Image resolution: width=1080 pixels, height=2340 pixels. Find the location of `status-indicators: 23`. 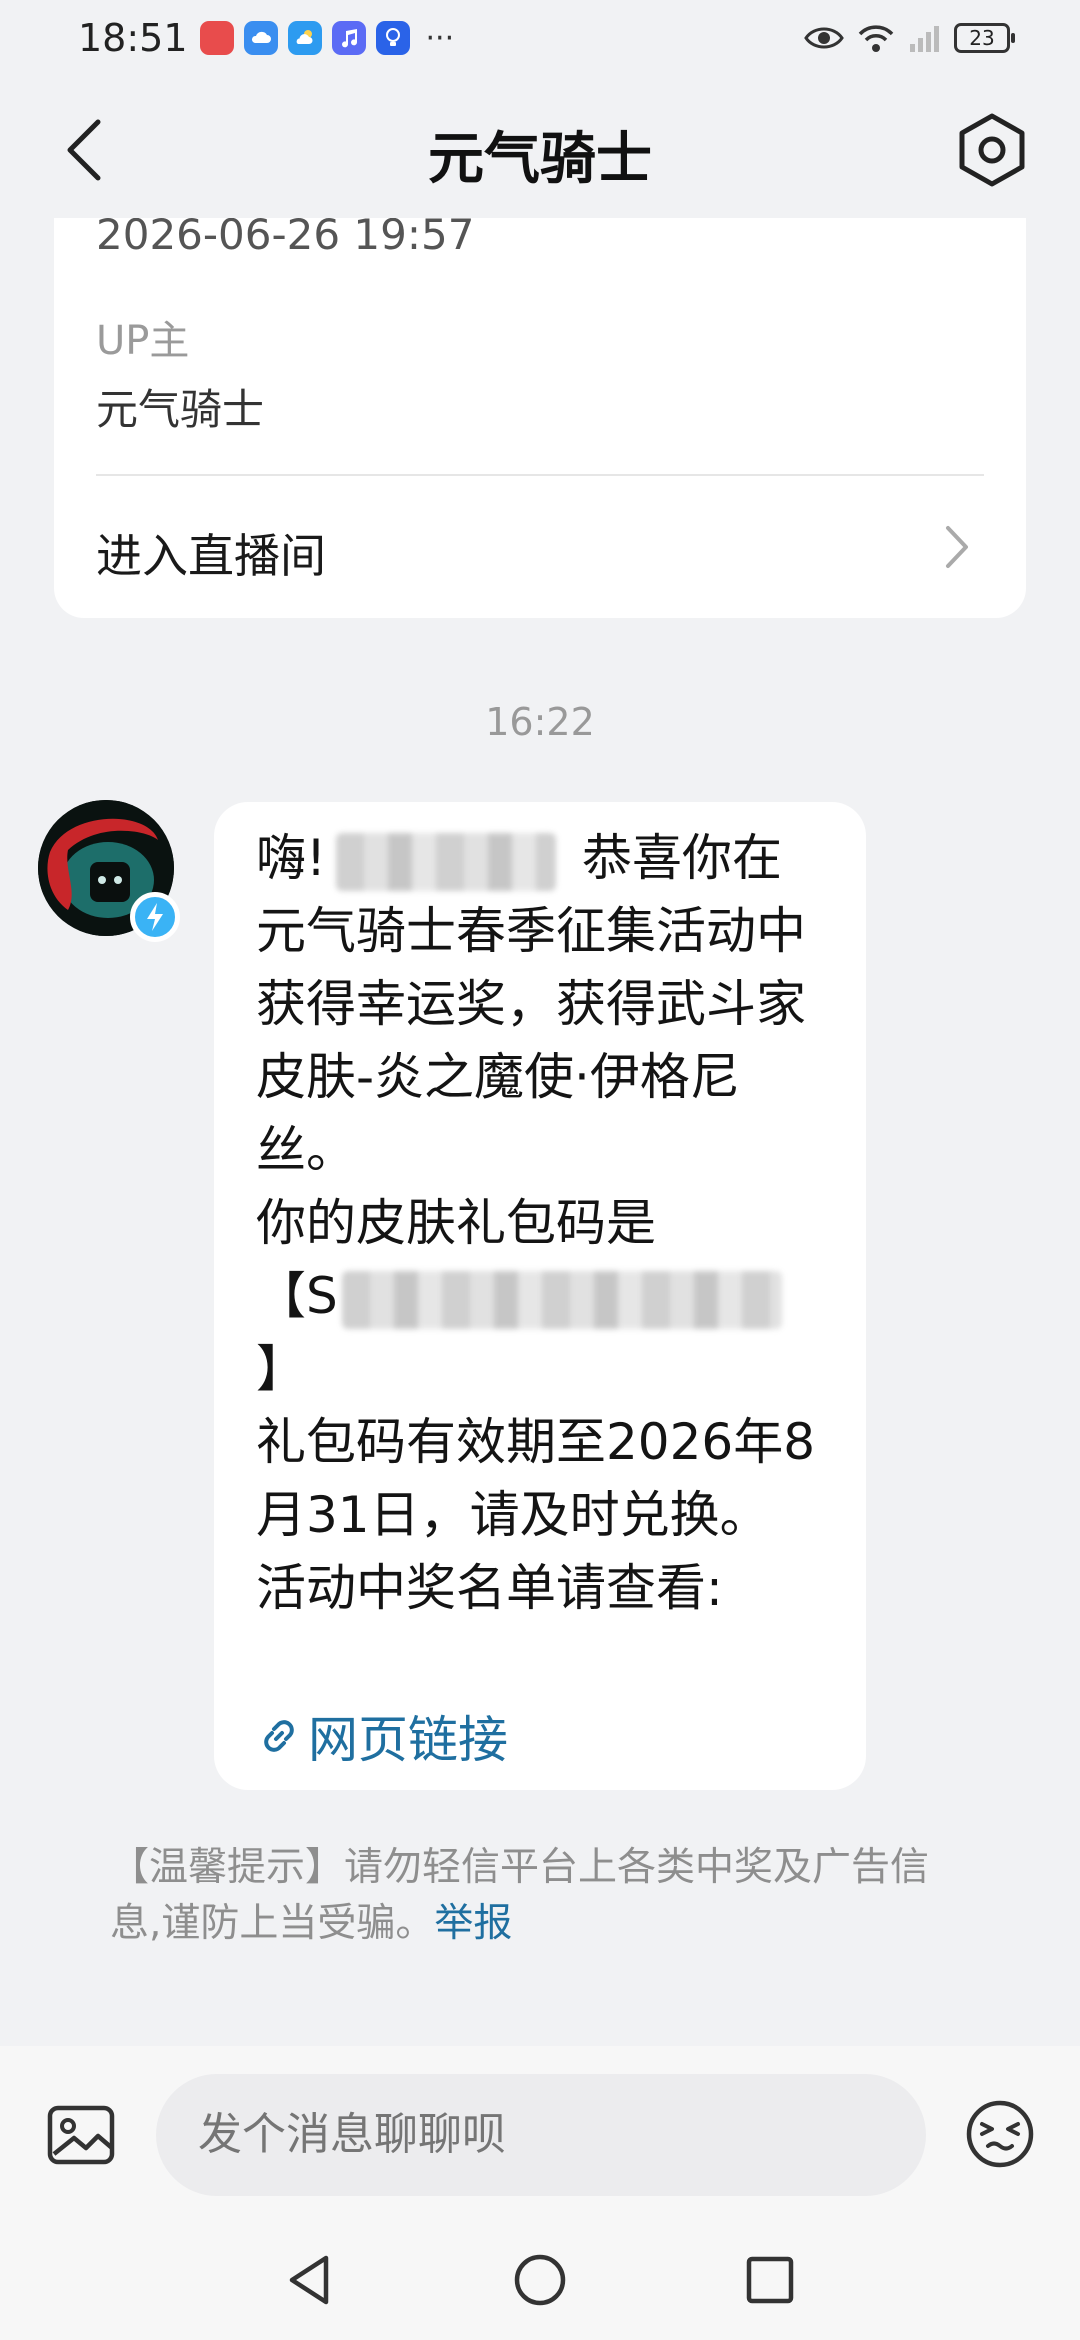

status-indicators: 23 is located at coordinates (909, 38).